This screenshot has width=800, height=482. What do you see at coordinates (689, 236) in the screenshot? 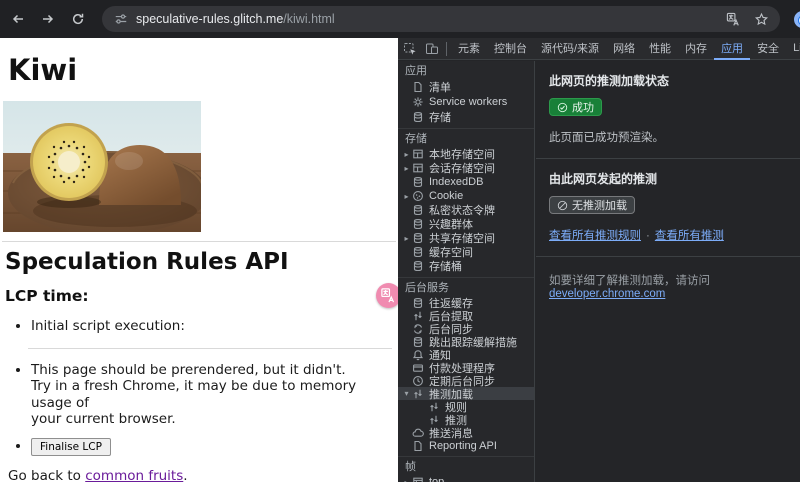
I see `view-all-speculations-link: 查看所有推测` at bounding box center [689, 236].